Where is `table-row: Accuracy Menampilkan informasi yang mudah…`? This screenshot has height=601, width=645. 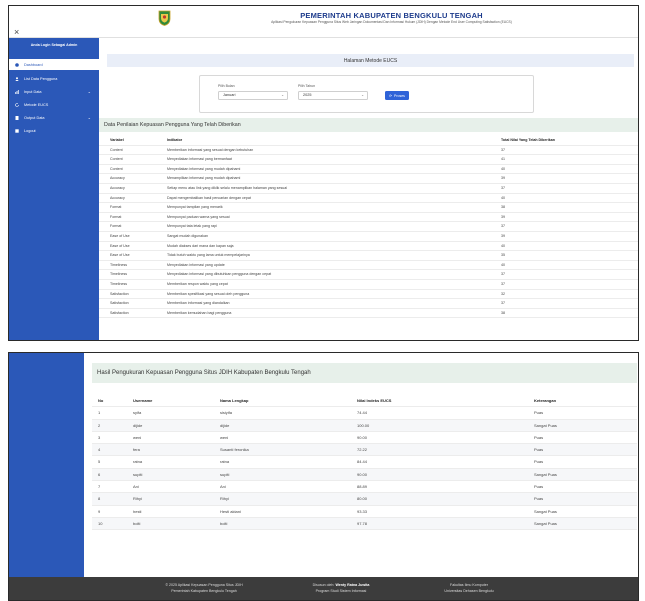 table-row: Accuracy Menampilkan informasi yang mudah… is located at coordinates (368, 179).